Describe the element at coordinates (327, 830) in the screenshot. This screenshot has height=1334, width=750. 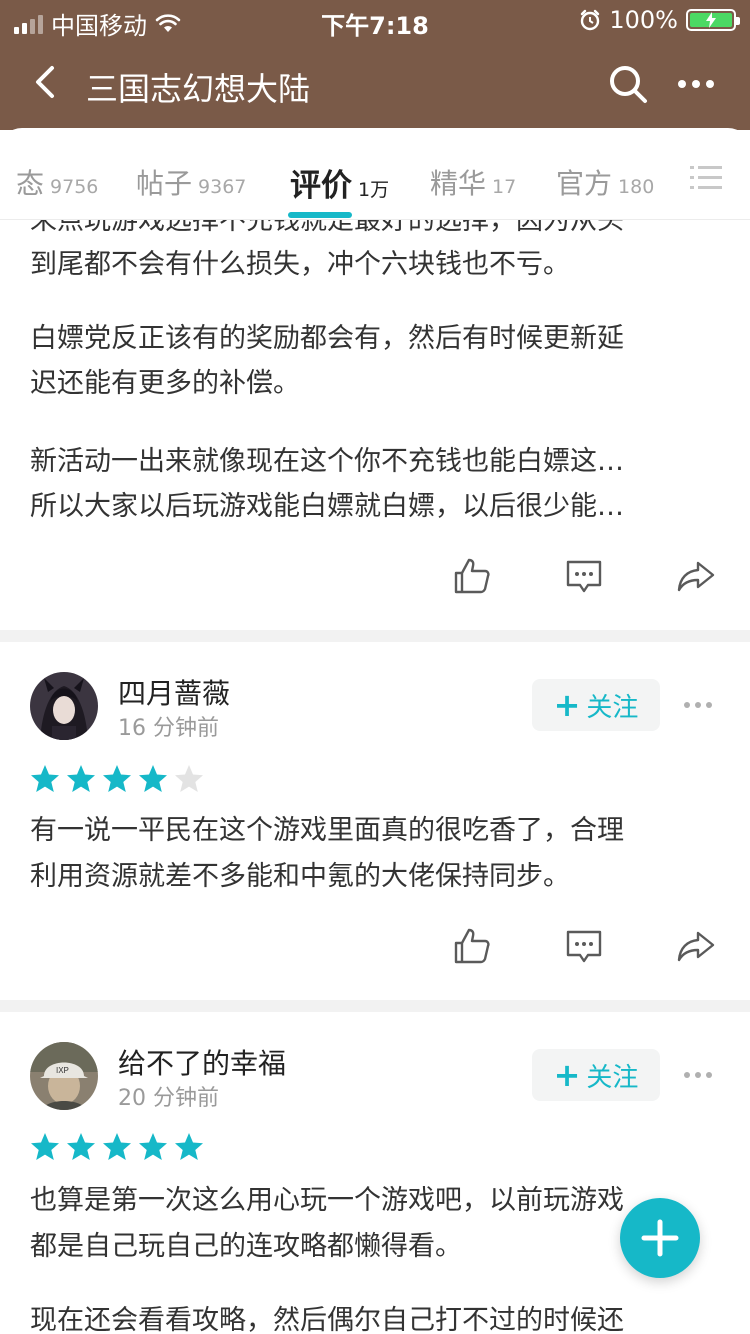
I see `review-text: 有一说一平民在这个游戏里面真的很吃香了，合理` at that location.